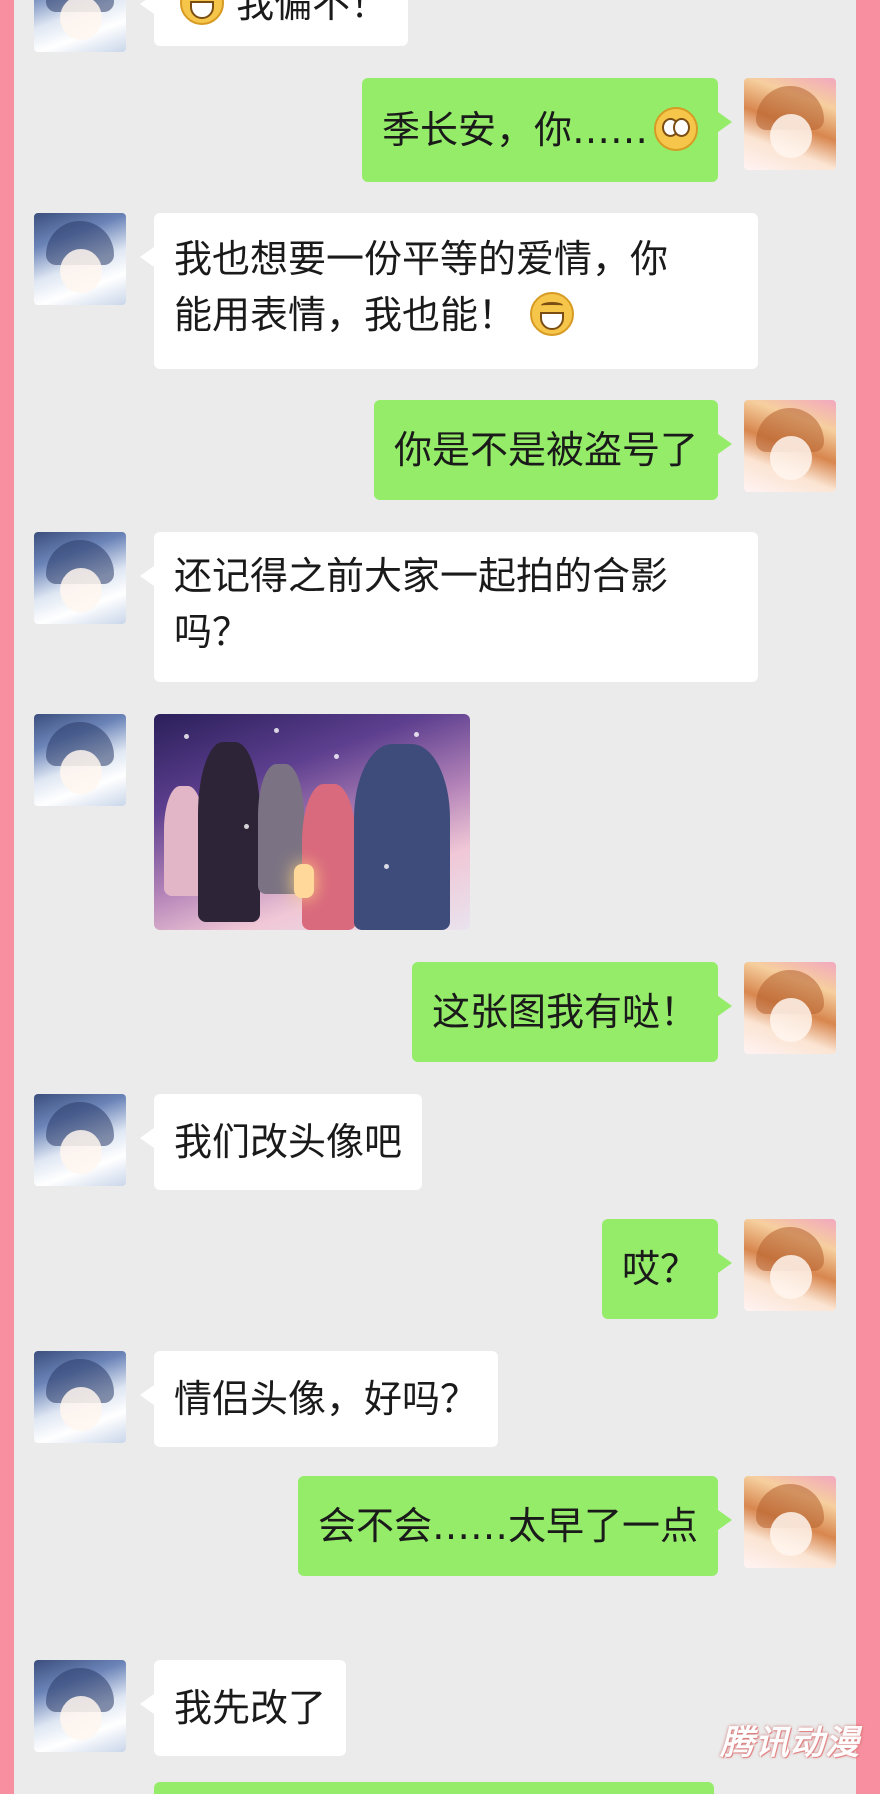 This screenshot has width=880, height=1794. Describe the element at coordinates (212, 632) in the screenshot. I see `message-text-line: 吗？` at that location.